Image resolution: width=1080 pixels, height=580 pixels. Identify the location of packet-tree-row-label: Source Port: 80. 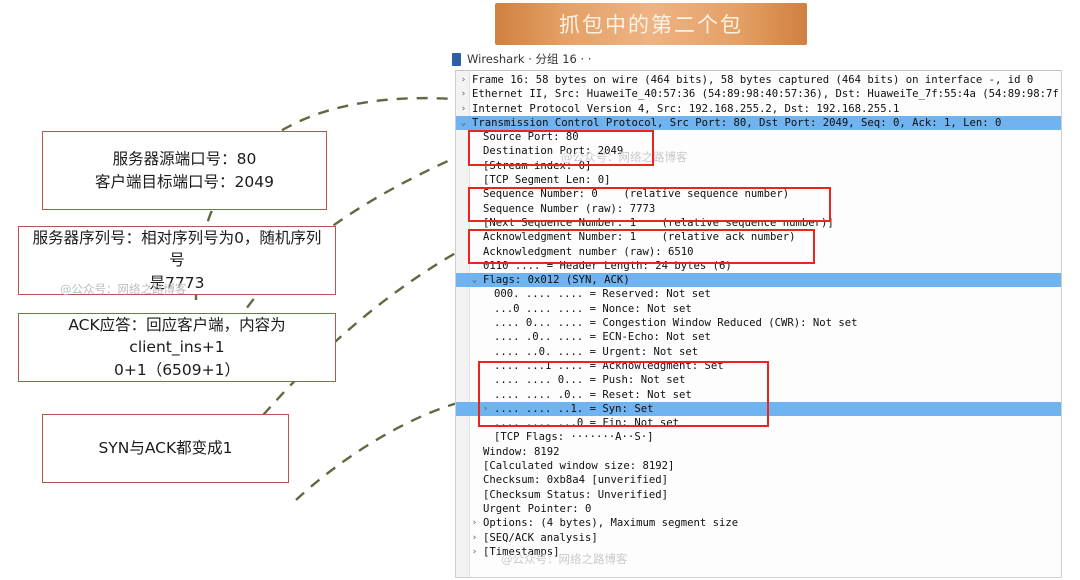
(531, 137).